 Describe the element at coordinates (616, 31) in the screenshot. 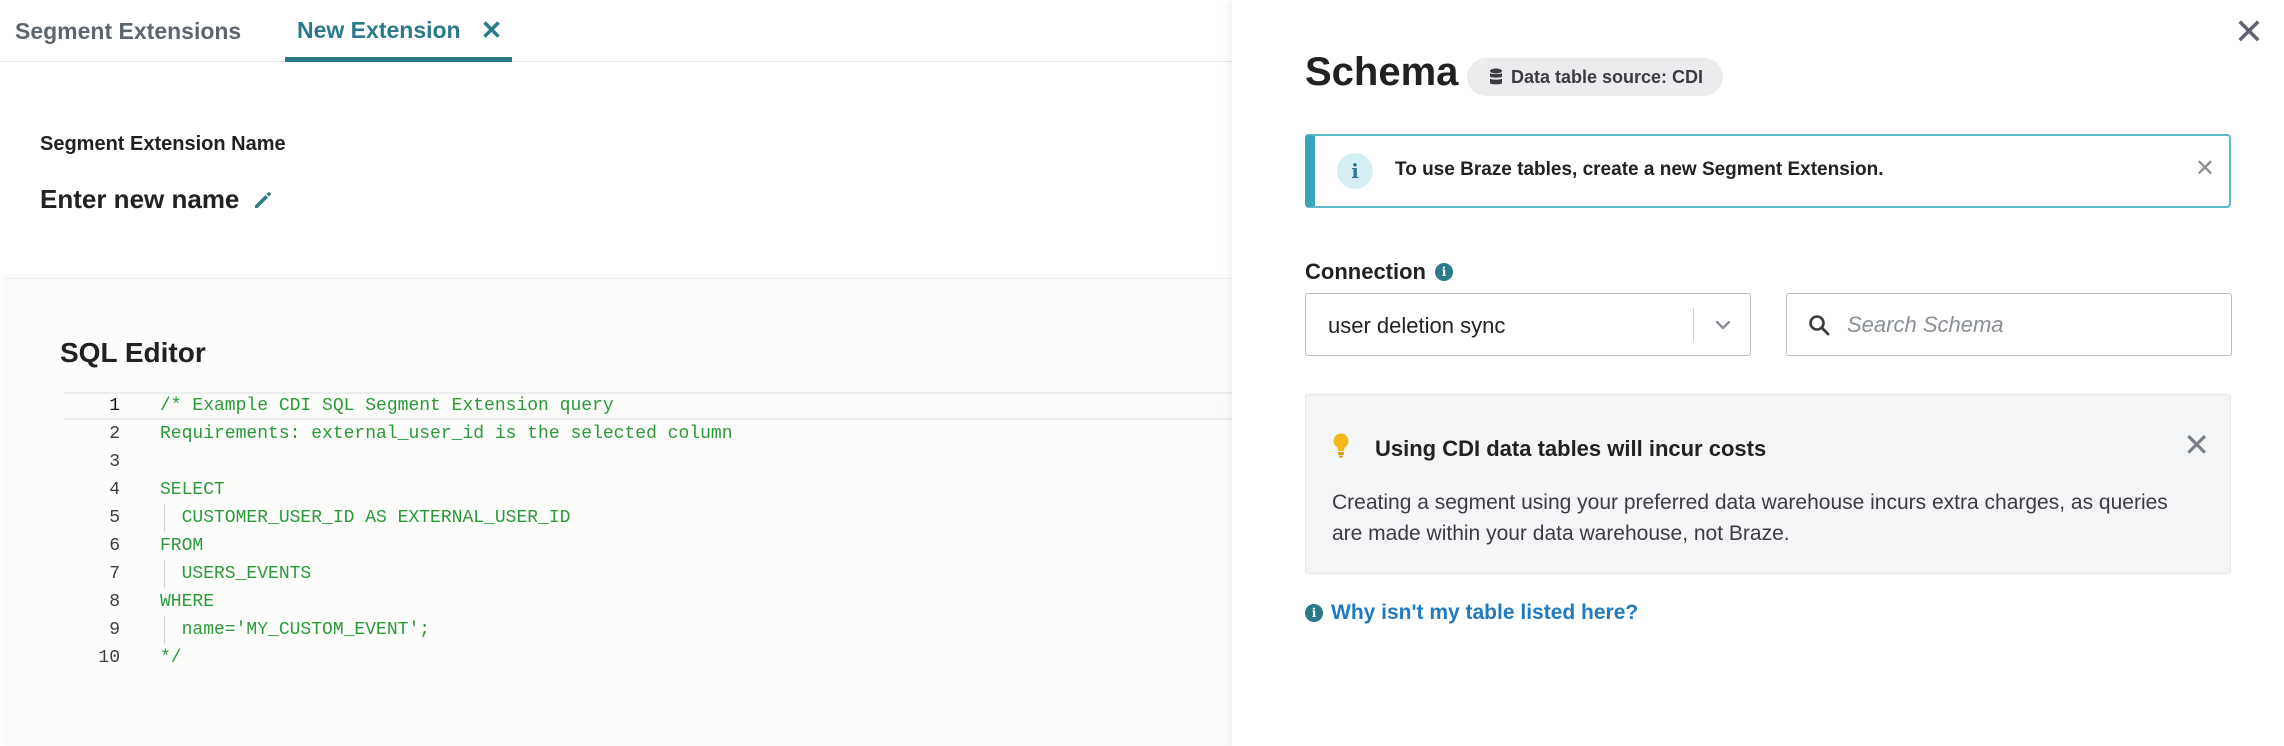

I see `tab-bar: Segment Extensions New Extension ✕` at that location.